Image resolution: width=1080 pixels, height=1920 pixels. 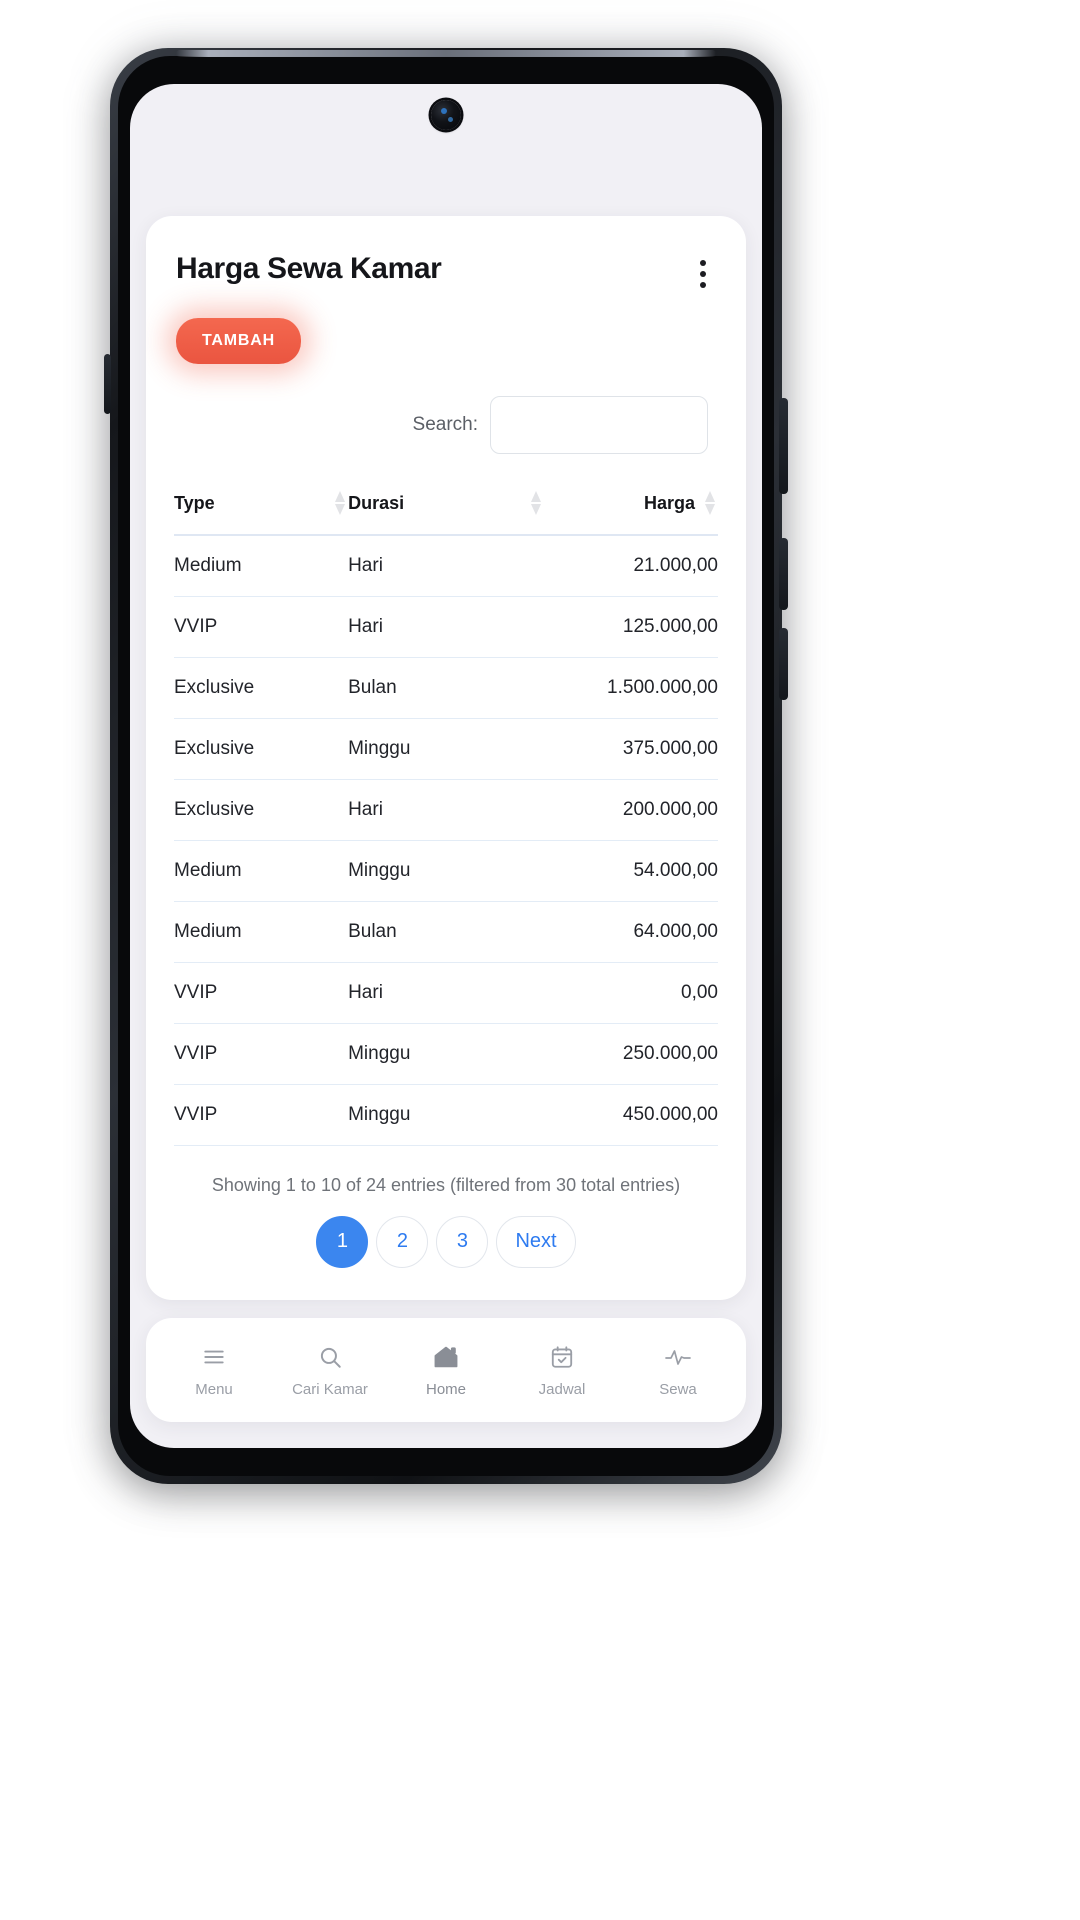 What do you see at coordinates (261, 510) in the screenshot?
I see `column-header-type: Type` at bounding box center [261, 510].